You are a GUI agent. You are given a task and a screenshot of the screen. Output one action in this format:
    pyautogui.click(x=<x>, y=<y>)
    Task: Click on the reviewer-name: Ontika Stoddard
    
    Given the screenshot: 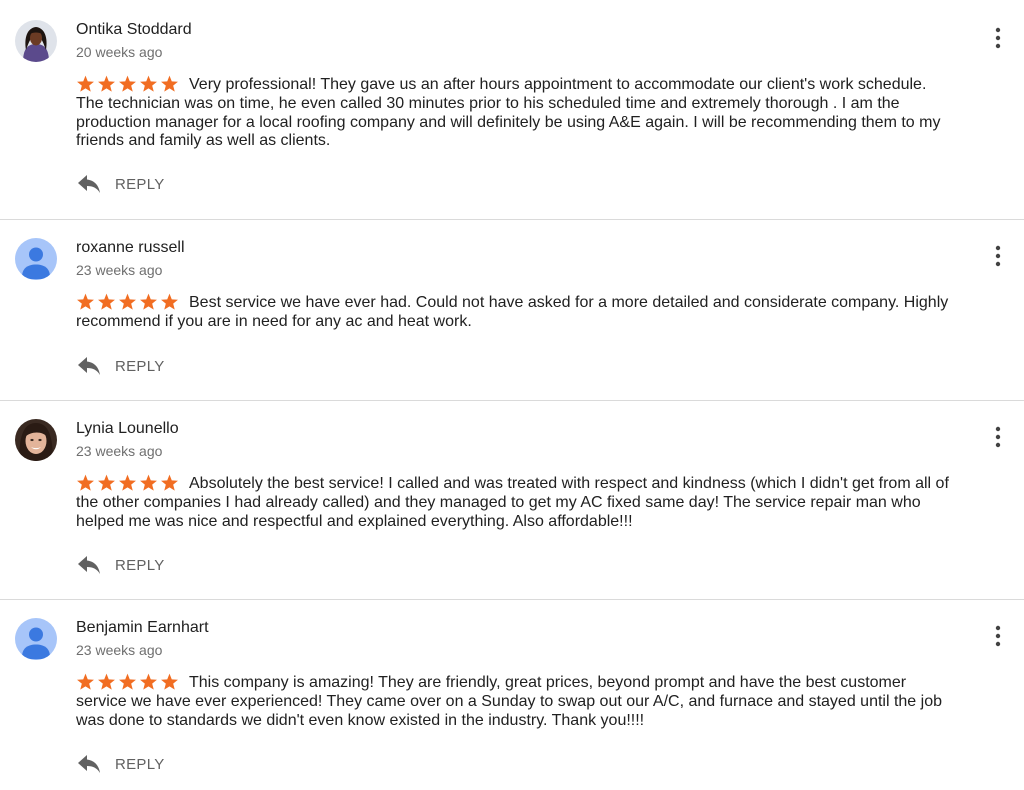 What is the action you would take?
    pyautogui.click(x=134, y=30)
    